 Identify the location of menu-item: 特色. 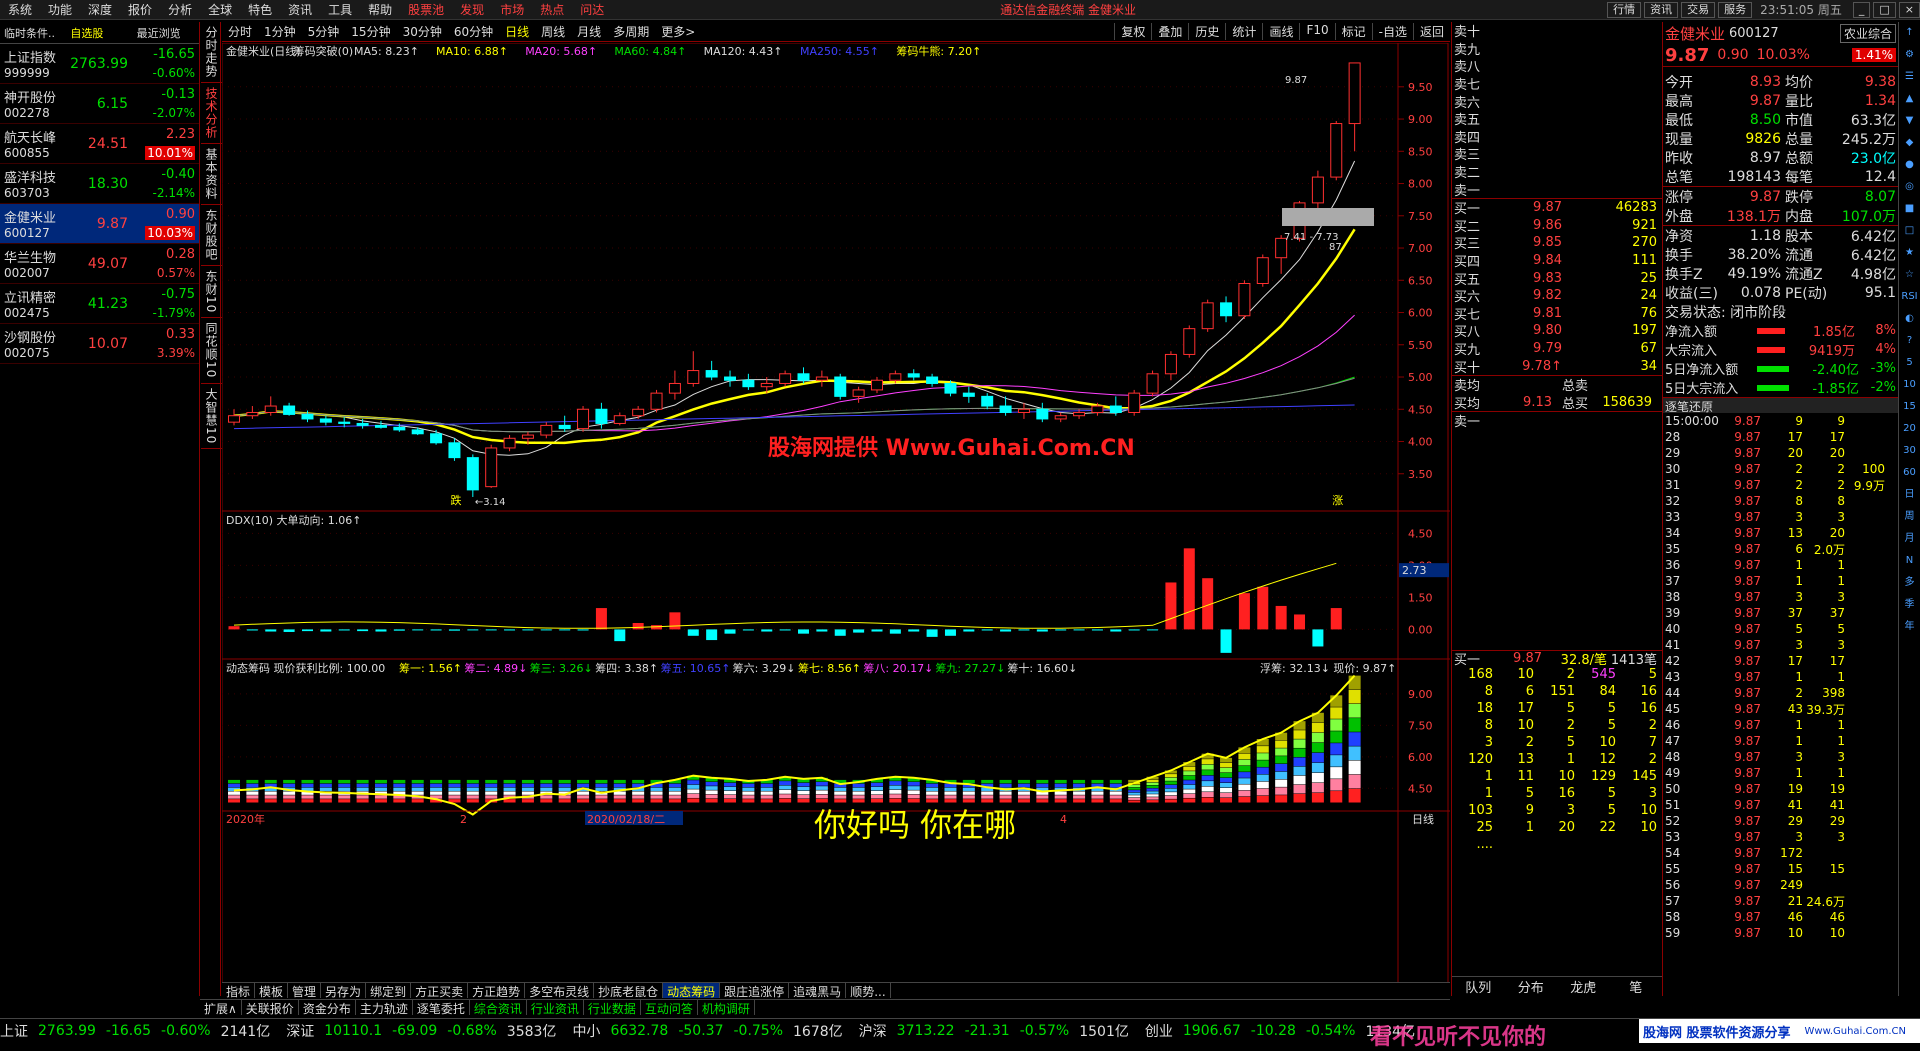
(260, 9).